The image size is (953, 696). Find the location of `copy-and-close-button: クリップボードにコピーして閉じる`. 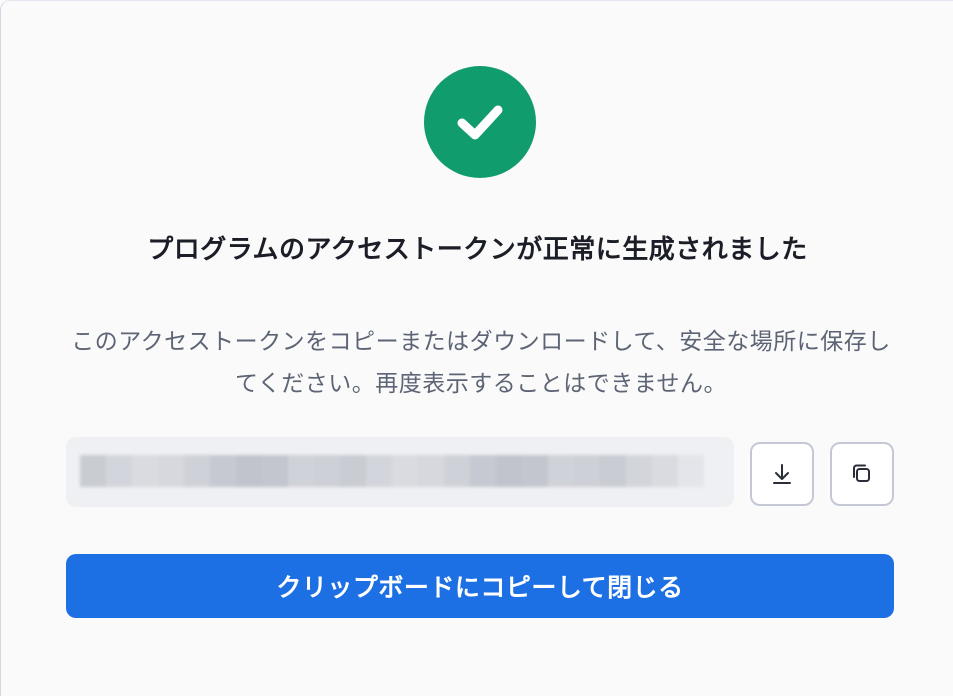

copy-and-close-button: クリップボードにコピーして閉じる is located at coordinates (480, 586).